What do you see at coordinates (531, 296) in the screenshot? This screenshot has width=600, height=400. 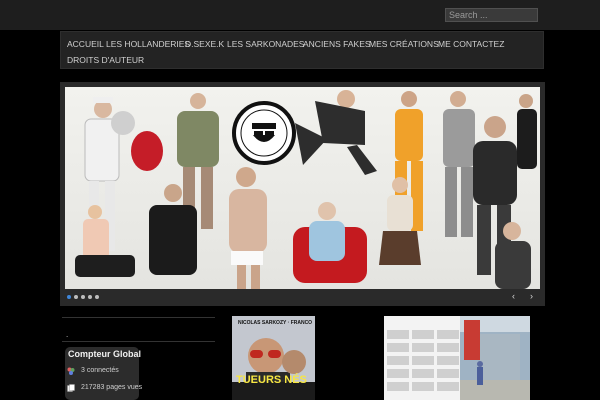 I see `slider-next-button: ›` at bounding box center [531, 296].